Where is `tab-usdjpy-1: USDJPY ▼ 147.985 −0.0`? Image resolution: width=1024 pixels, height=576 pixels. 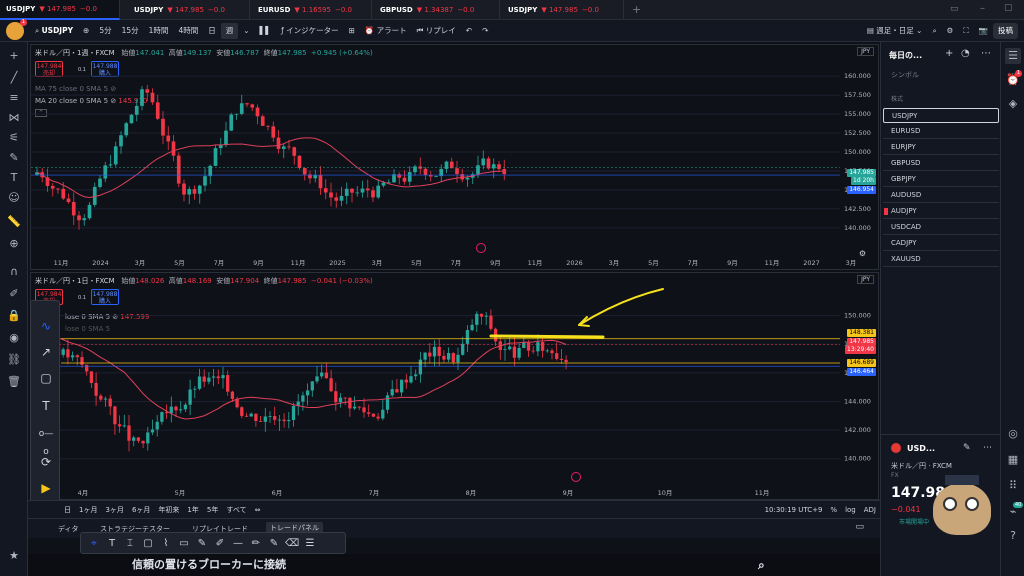
tab-usdjpy-1: USDJPY ▼ 147.985 −0.0 is located at coordinates (60, 10).